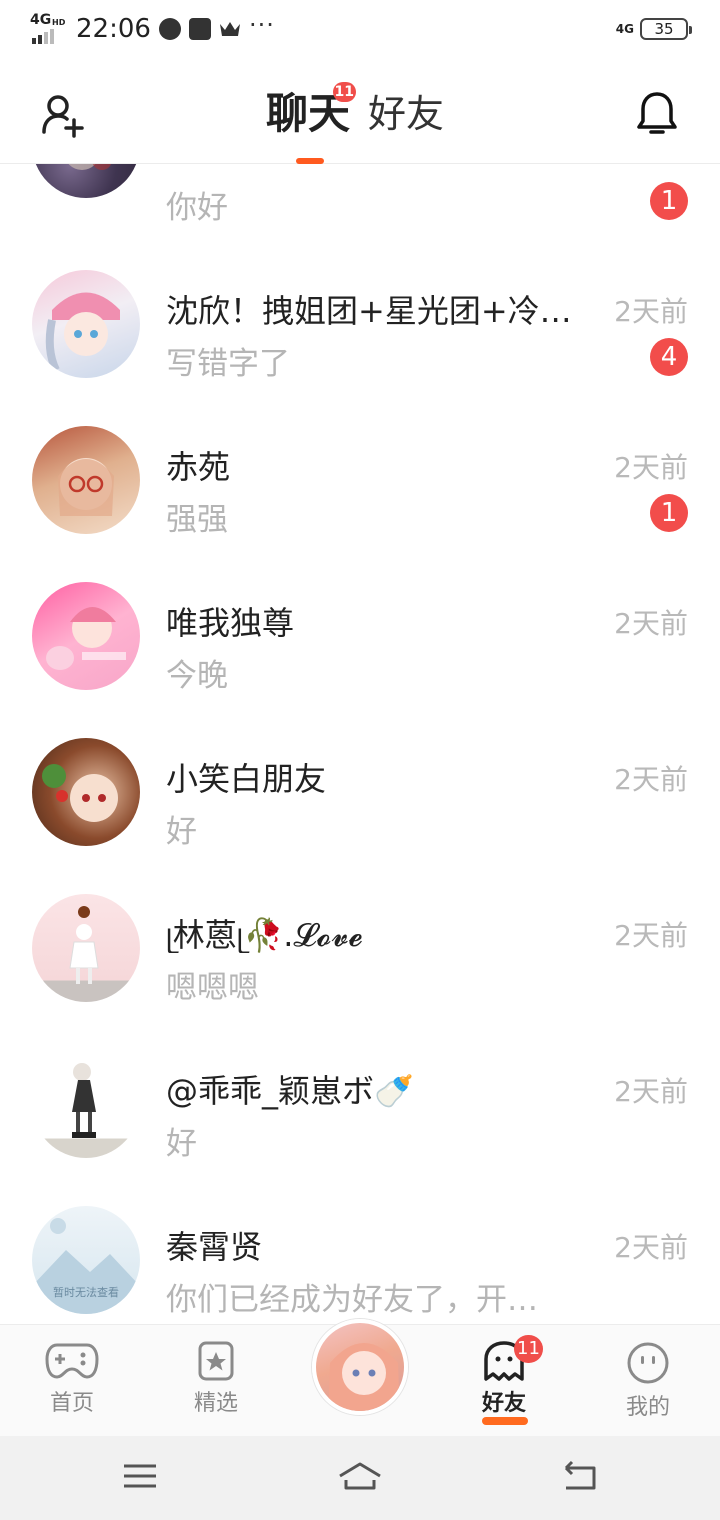  Describe the element at coordinates (86, 1292) in the screenshot. I see `placeholder-avatar-text: 暂时无法查看` at that location.